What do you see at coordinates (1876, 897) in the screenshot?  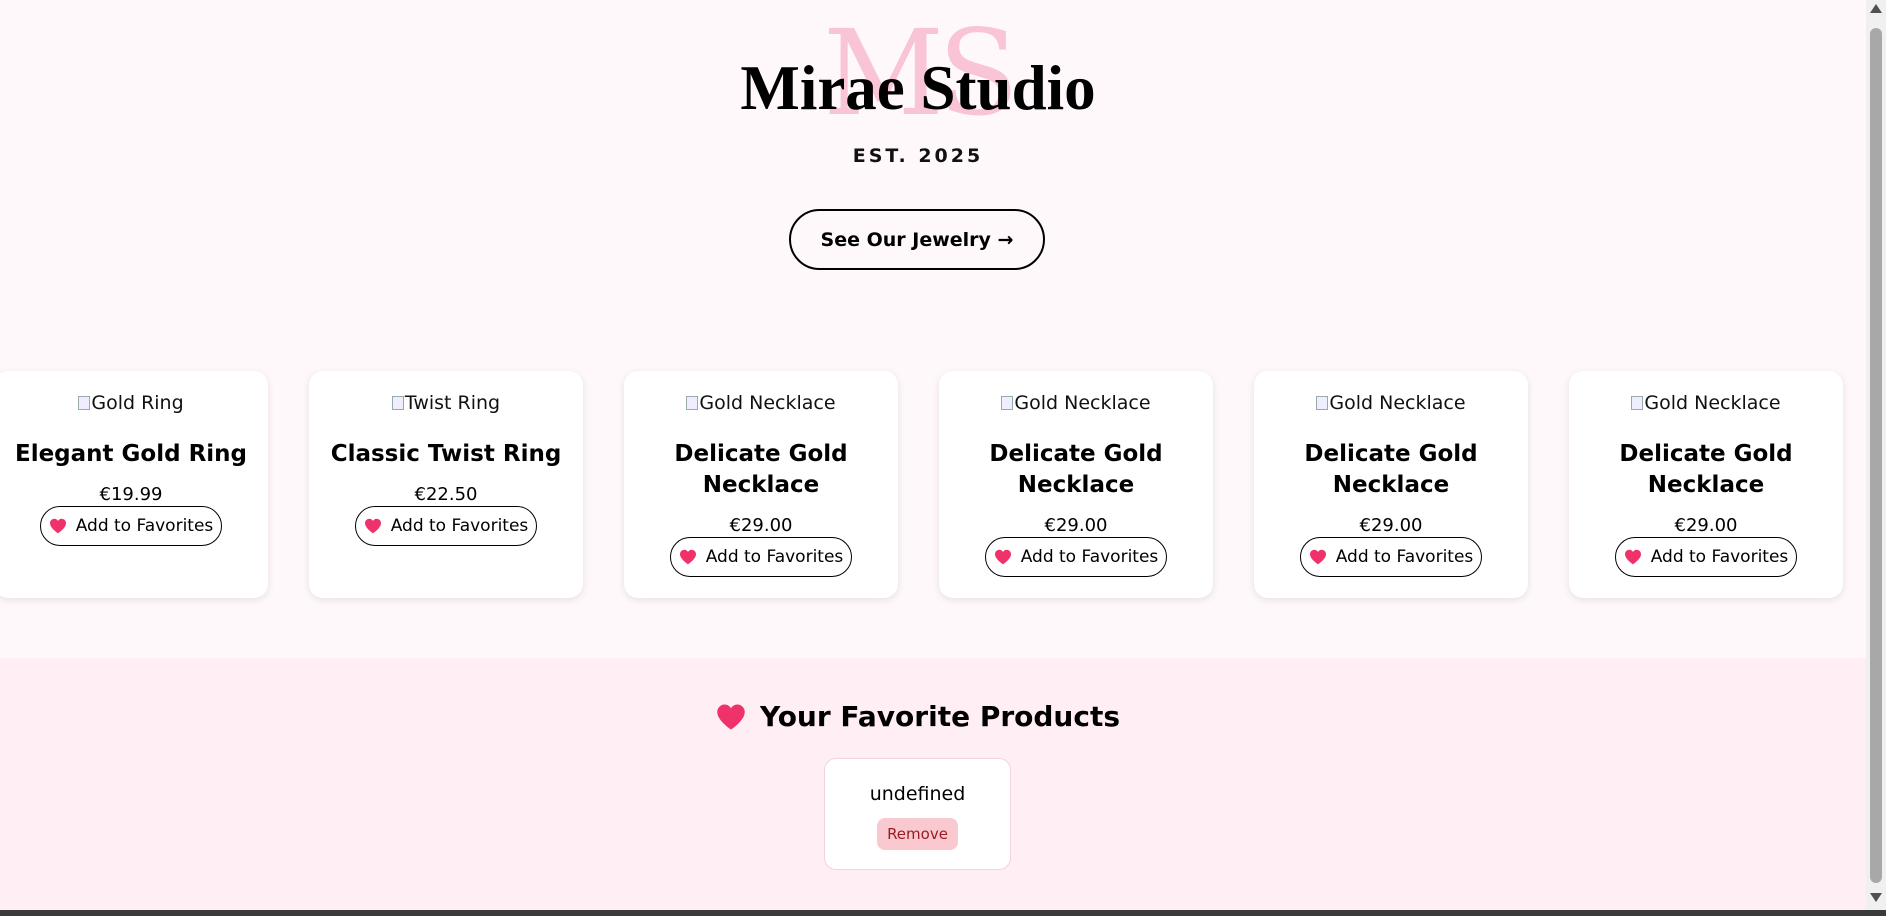 I see `scroll-down-arrow-icon` at bounding box center [1876, 897].